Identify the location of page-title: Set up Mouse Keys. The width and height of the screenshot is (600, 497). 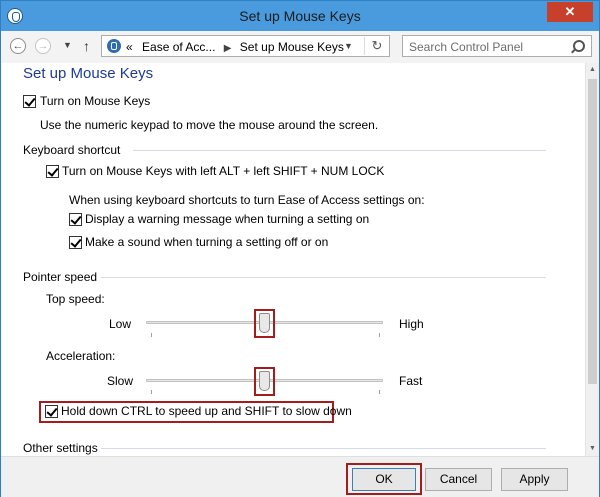
(88, 73).